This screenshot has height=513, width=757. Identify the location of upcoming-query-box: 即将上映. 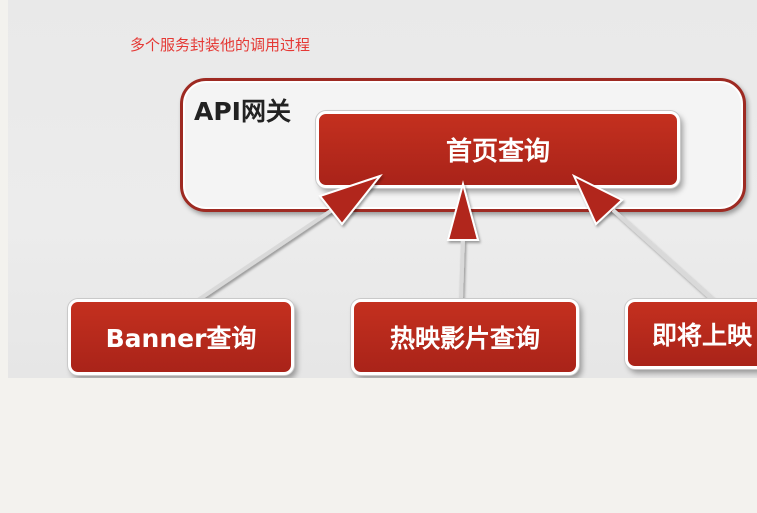
(691, 334).